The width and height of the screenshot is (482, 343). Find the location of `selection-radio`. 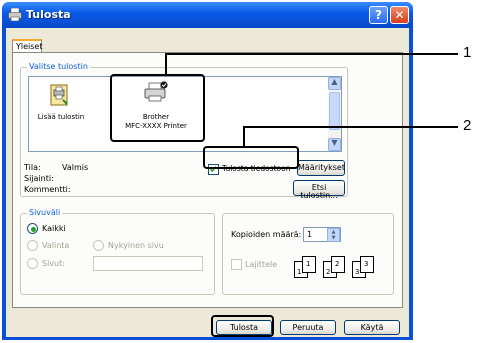

selection-radio is located at coordinates (32, 245).